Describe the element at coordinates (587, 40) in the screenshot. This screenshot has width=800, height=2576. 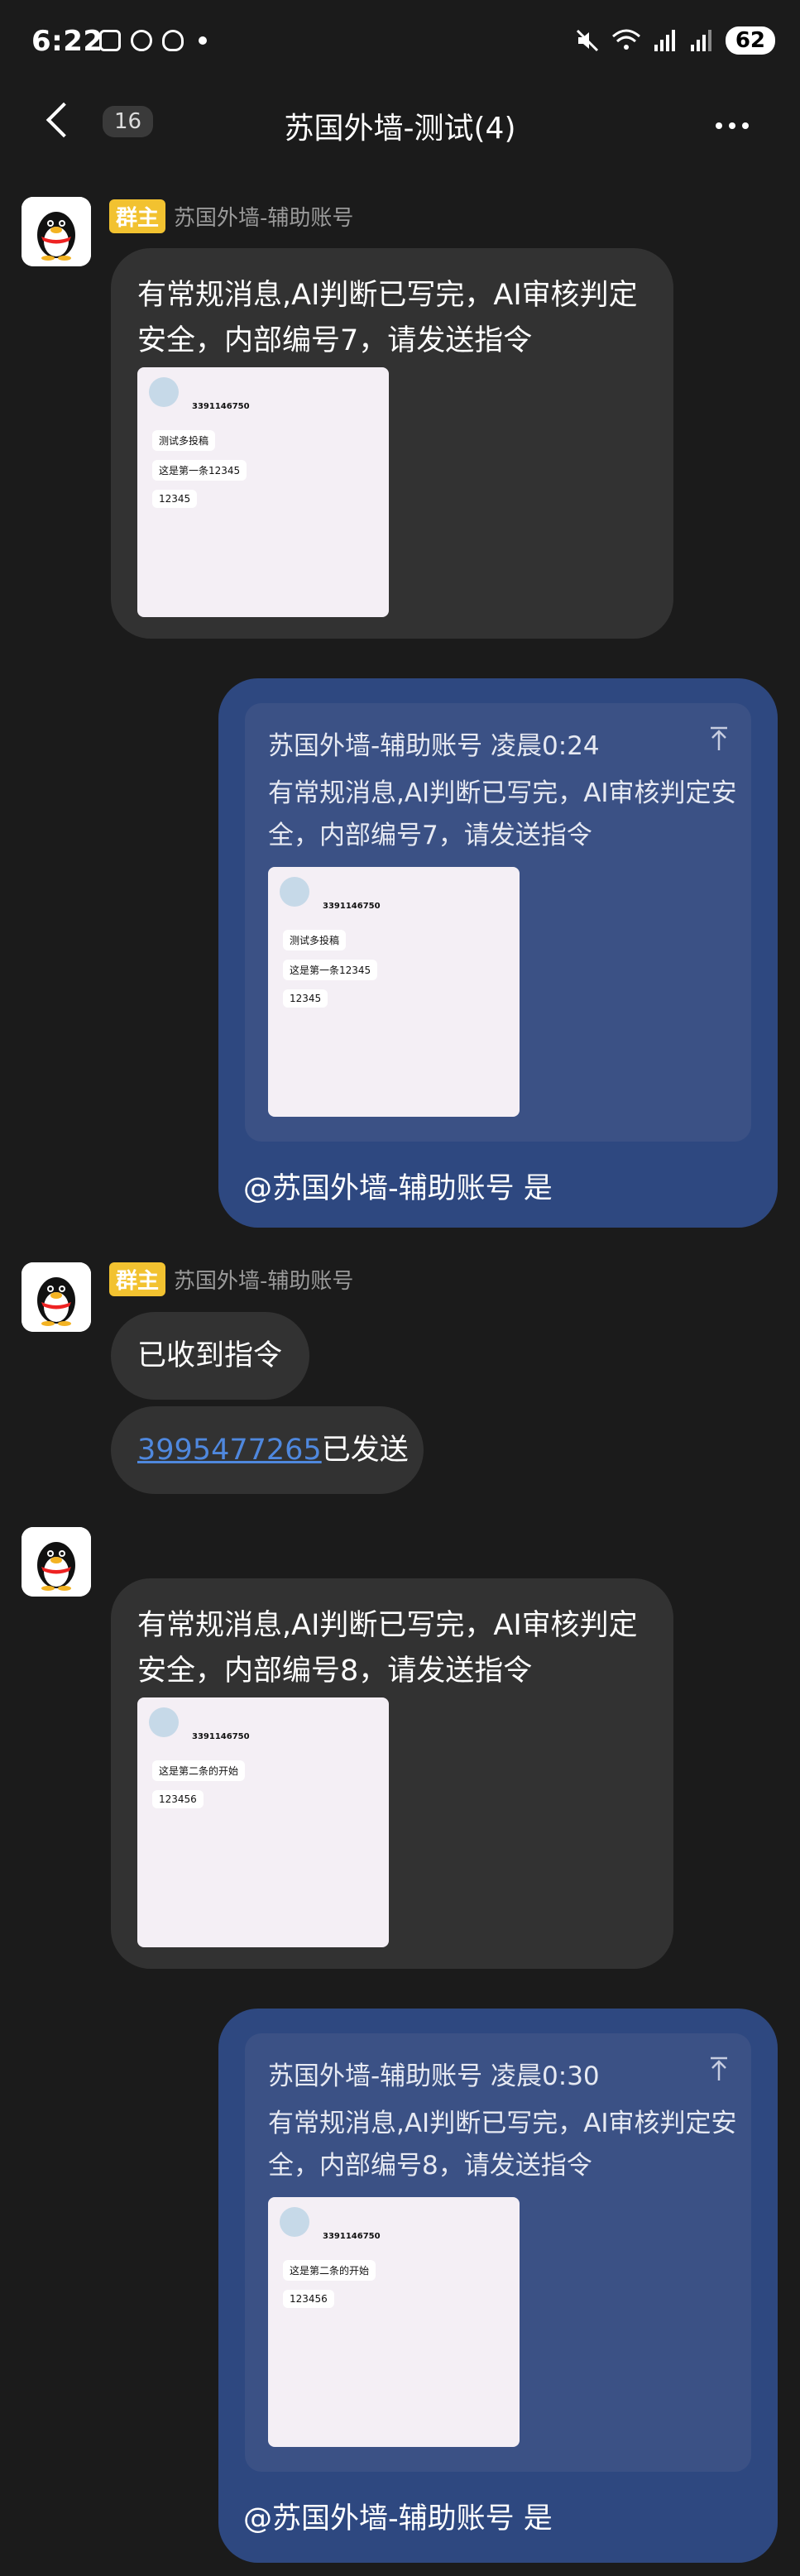
I see `mute-icon` at that location.